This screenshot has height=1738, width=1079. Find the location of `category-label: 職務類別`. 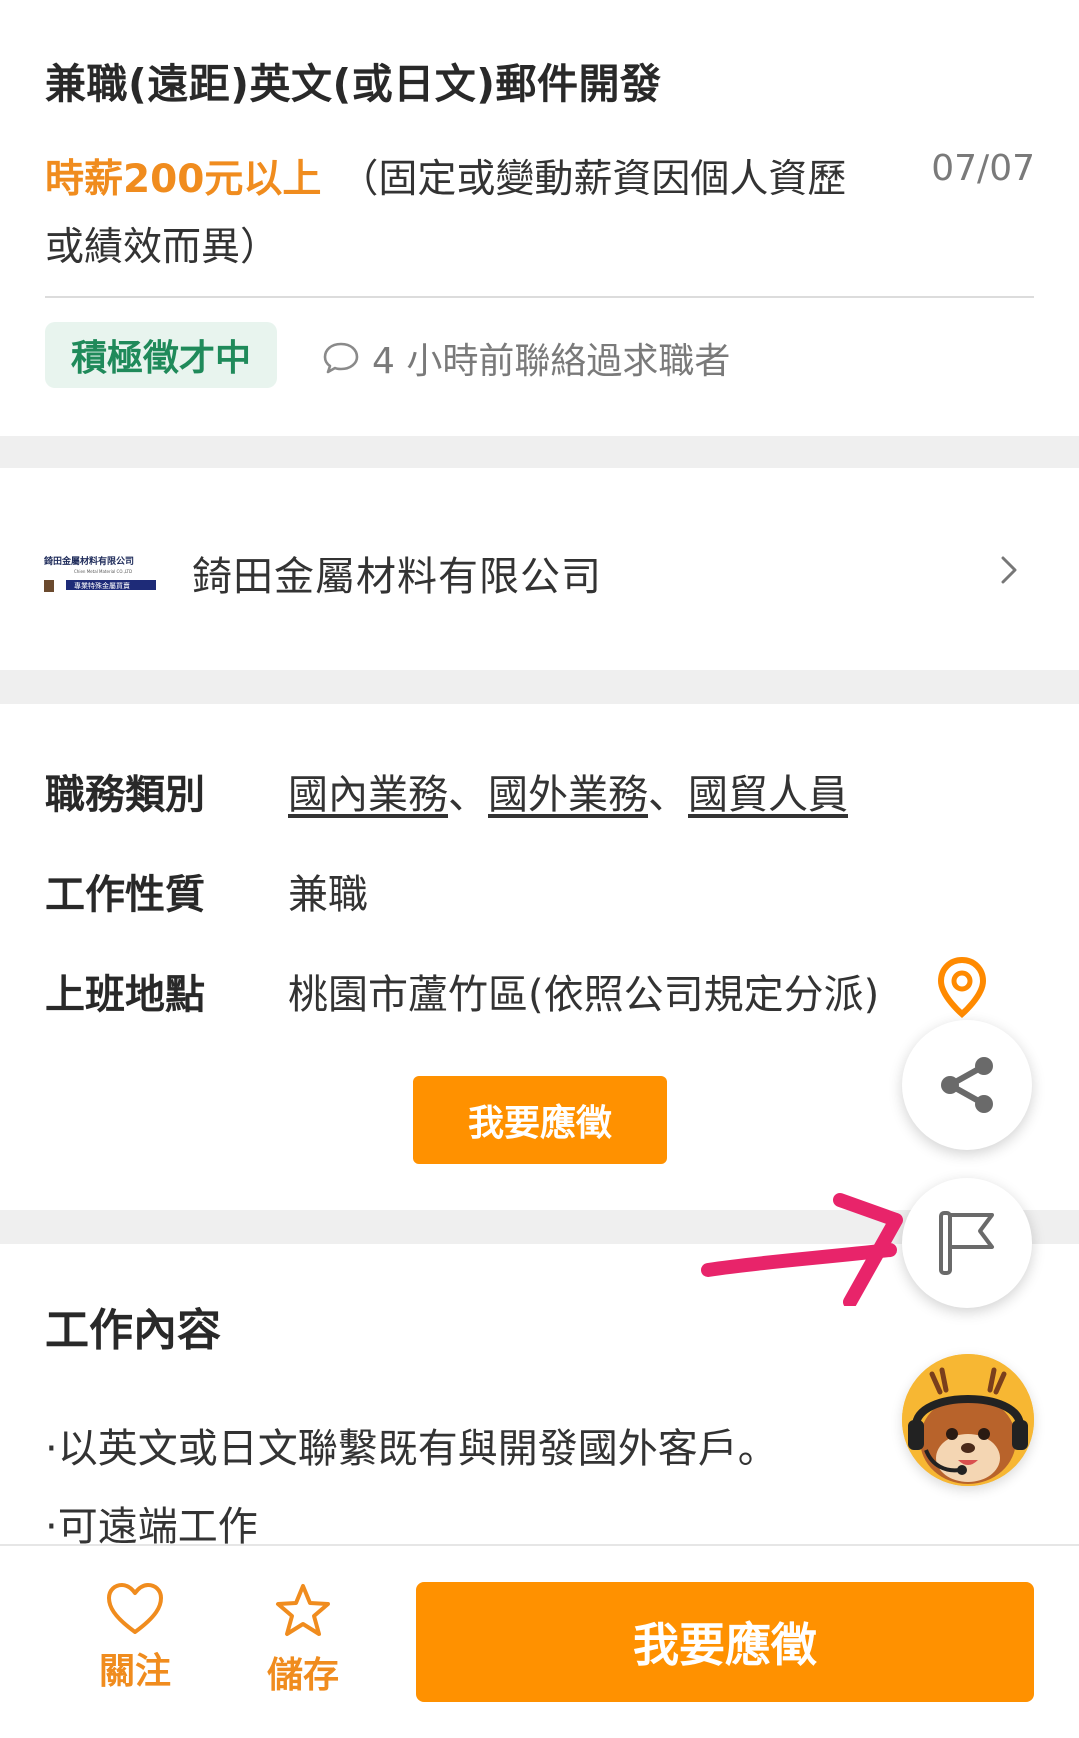

category-label: 職務類別 is located at coordinates (125, 795).